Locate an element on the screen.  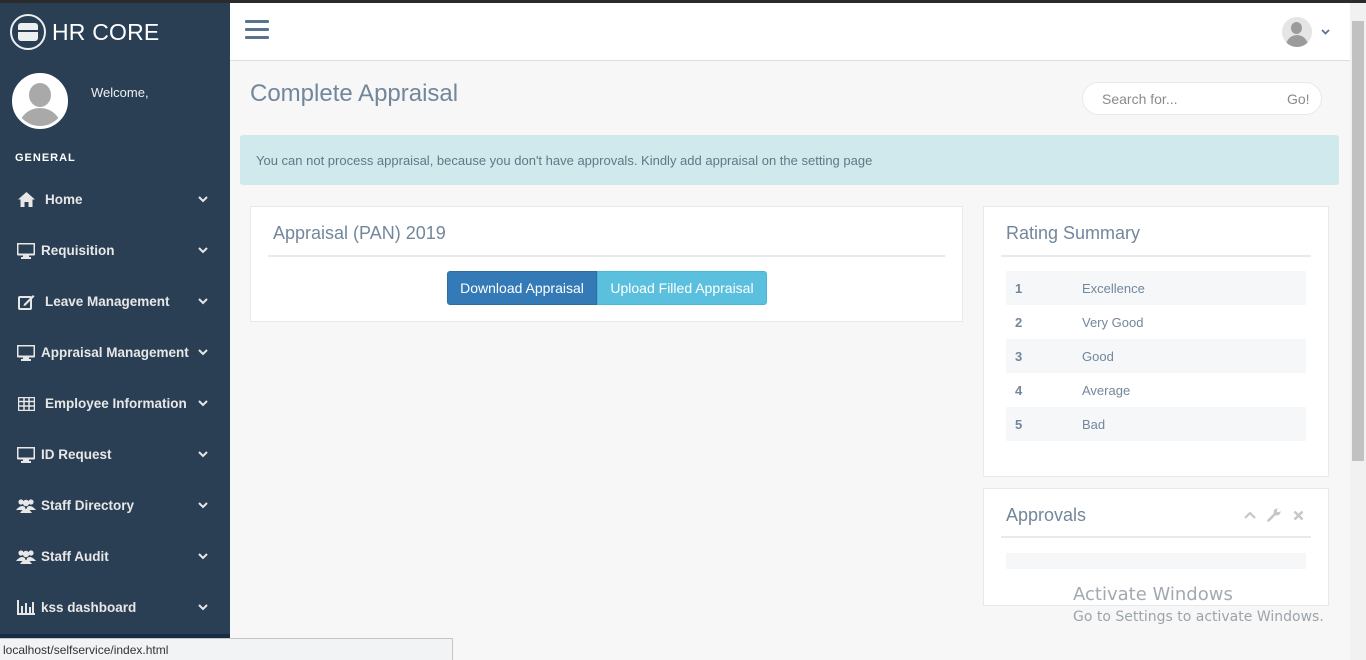
sidebar-item-label: Appraisal Management is located at coordinates (115, 352).